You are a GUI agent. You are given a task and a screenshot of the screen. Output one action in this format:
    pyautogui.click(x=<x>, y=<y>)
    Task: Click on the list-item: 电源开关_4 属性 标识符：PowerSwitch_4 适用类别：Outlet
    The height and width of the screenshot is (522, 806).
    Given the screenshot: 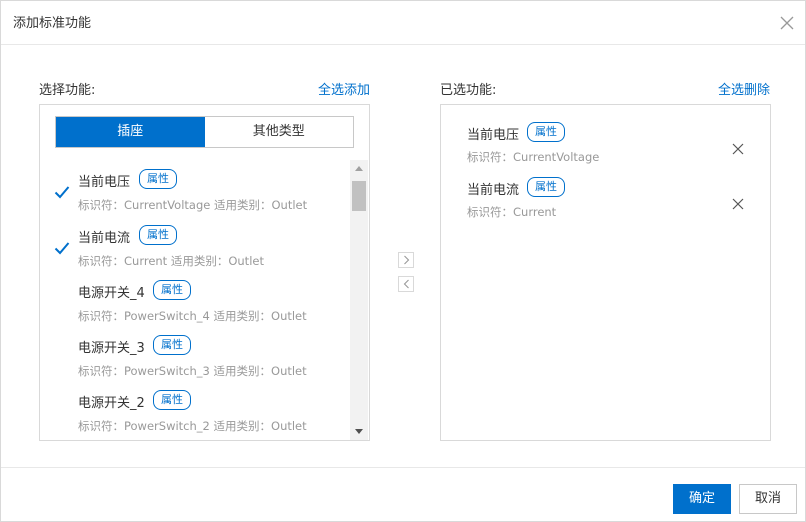 What is the action you would take?
    pyautogui.click(x=195, y=304)
    